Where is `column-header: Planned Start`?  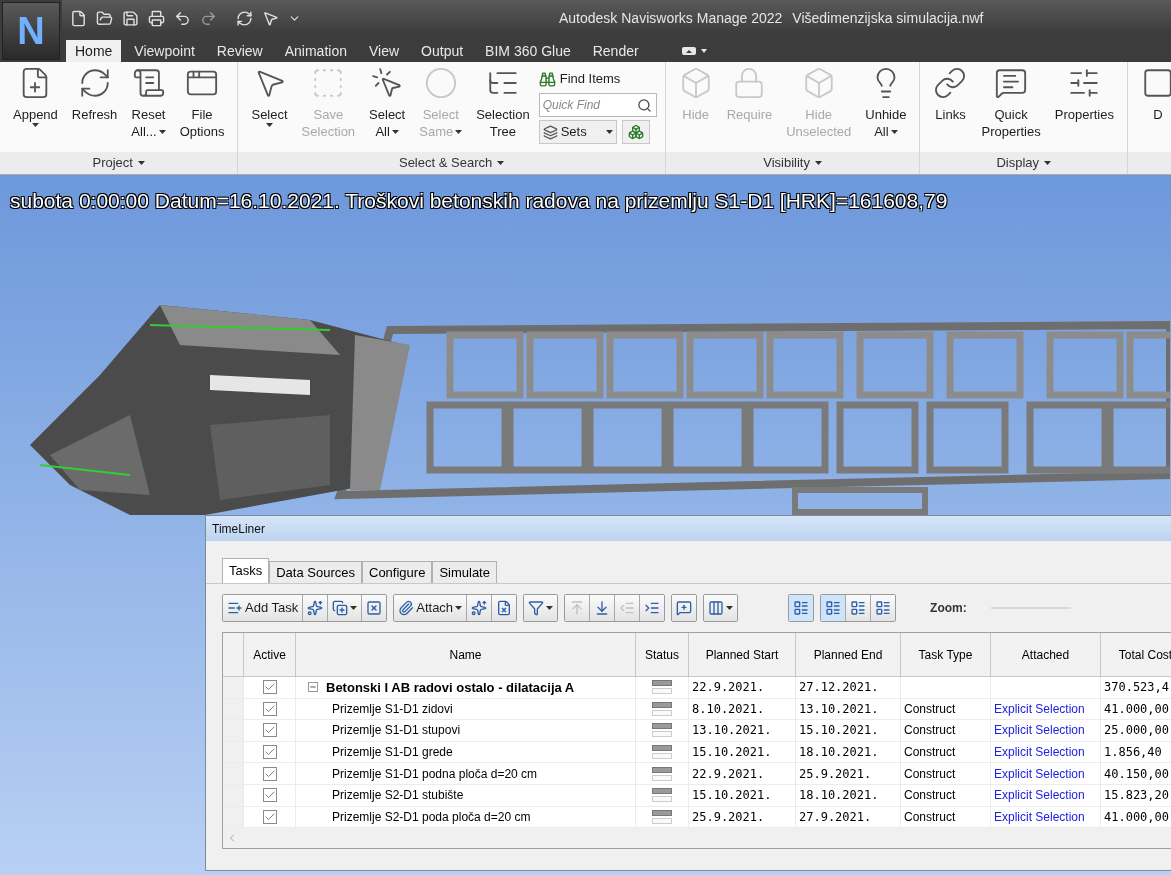 column-header: Planned Start is located at coordinates (742, 655).